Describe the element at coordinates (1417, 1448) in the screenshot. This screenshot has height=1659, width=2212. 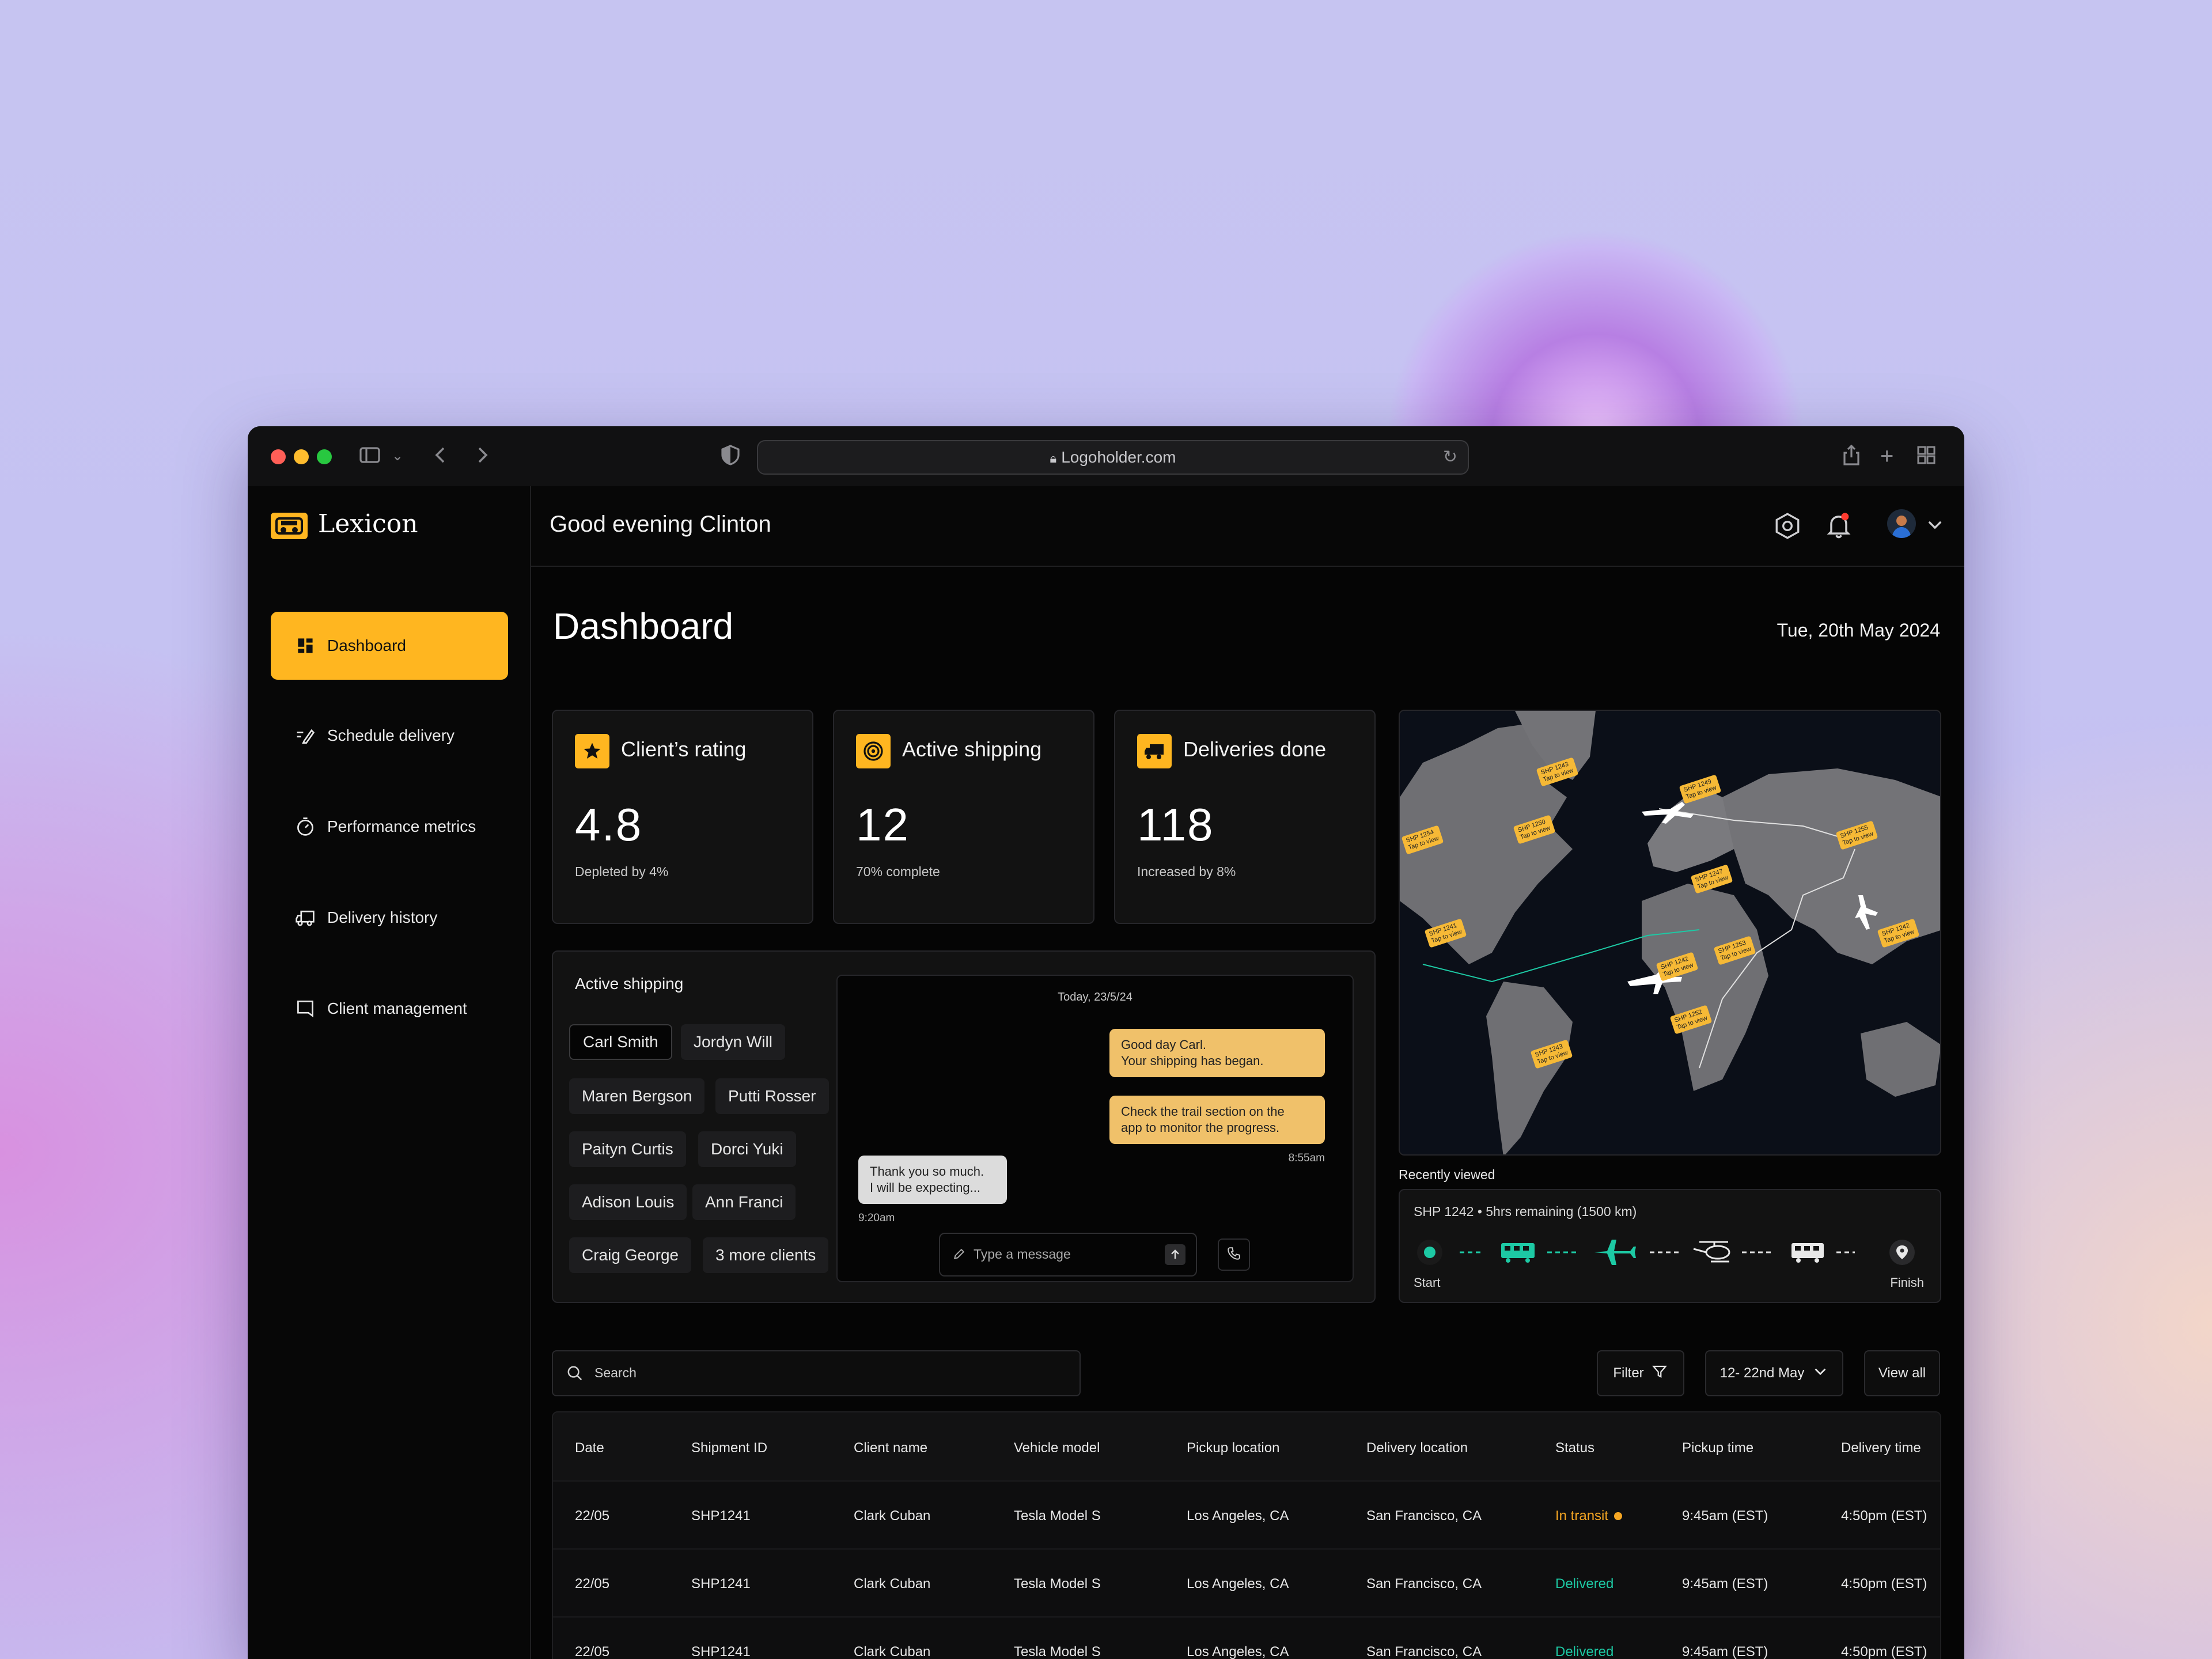
I see `column-header: Delivery location` at that location.